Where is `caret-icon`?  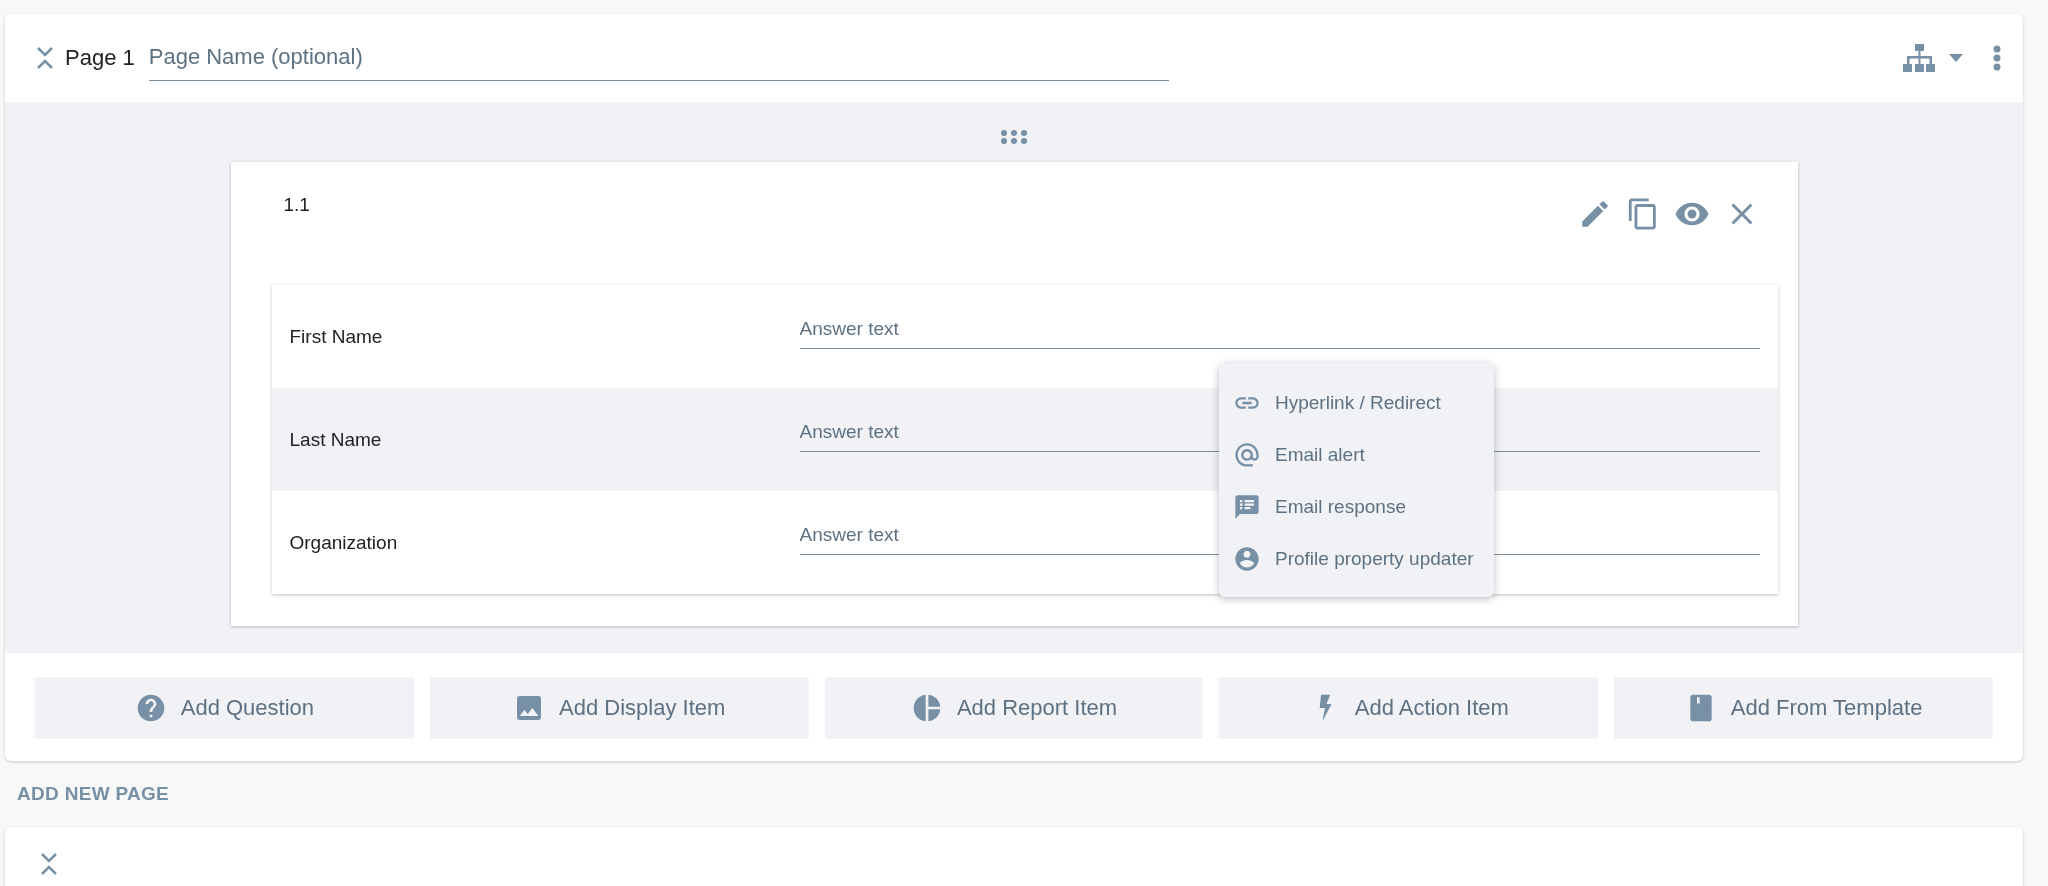 caret-icon is located at coordinates (1956, 58).